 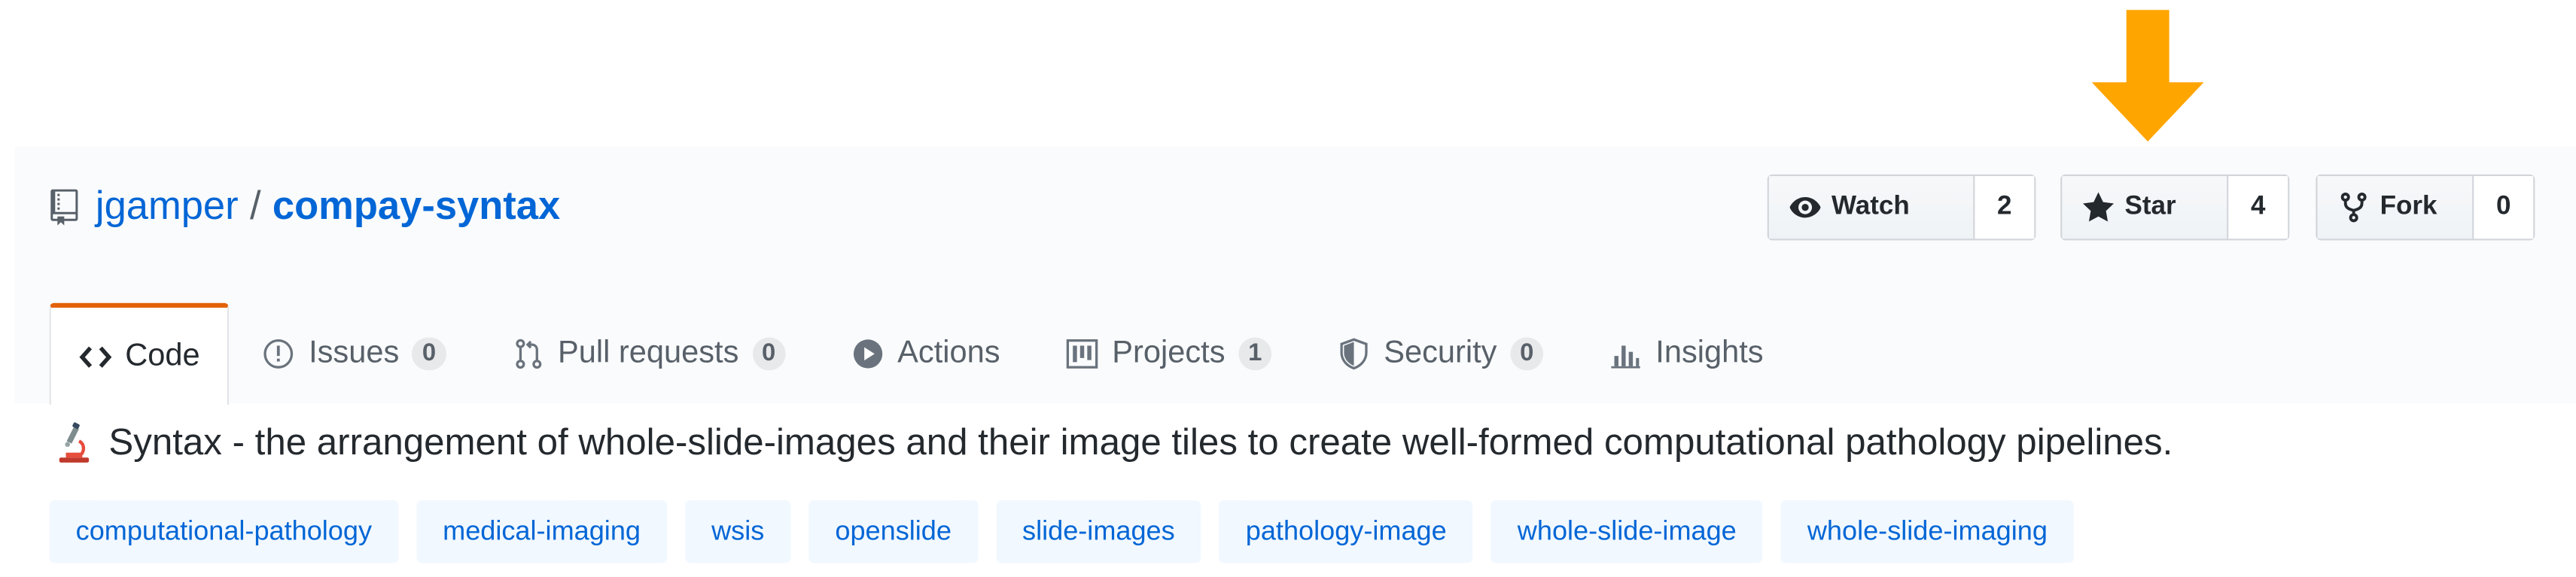 I want to click on microscope-icon, so click(x=74, y=443).